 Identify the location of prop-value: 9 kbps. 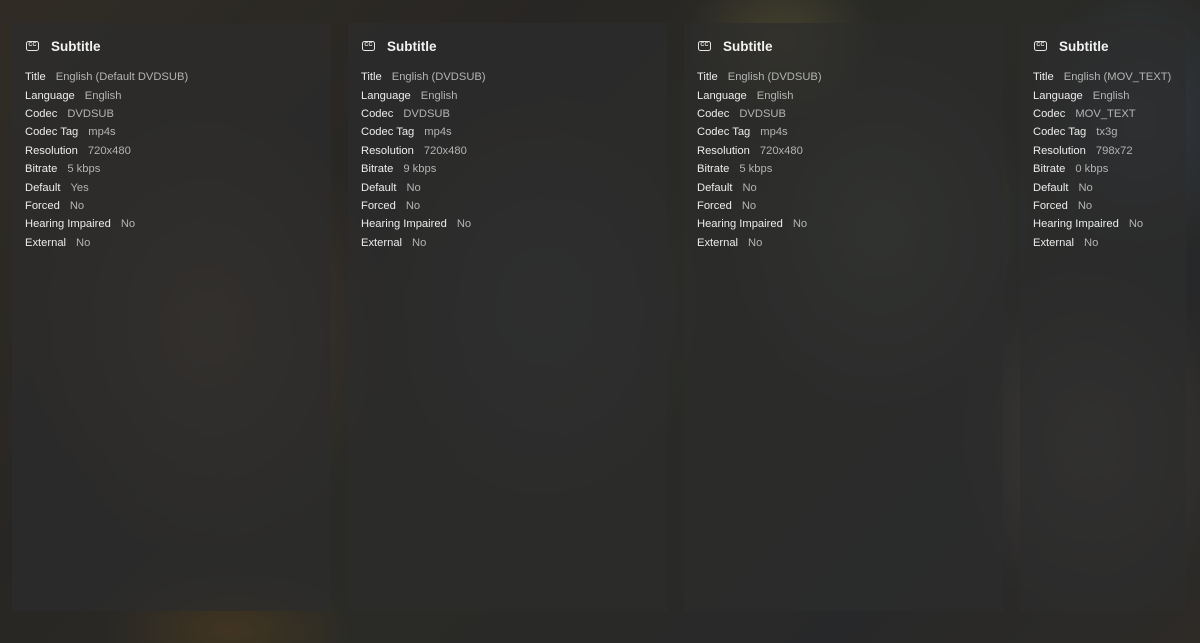
(420, 169).